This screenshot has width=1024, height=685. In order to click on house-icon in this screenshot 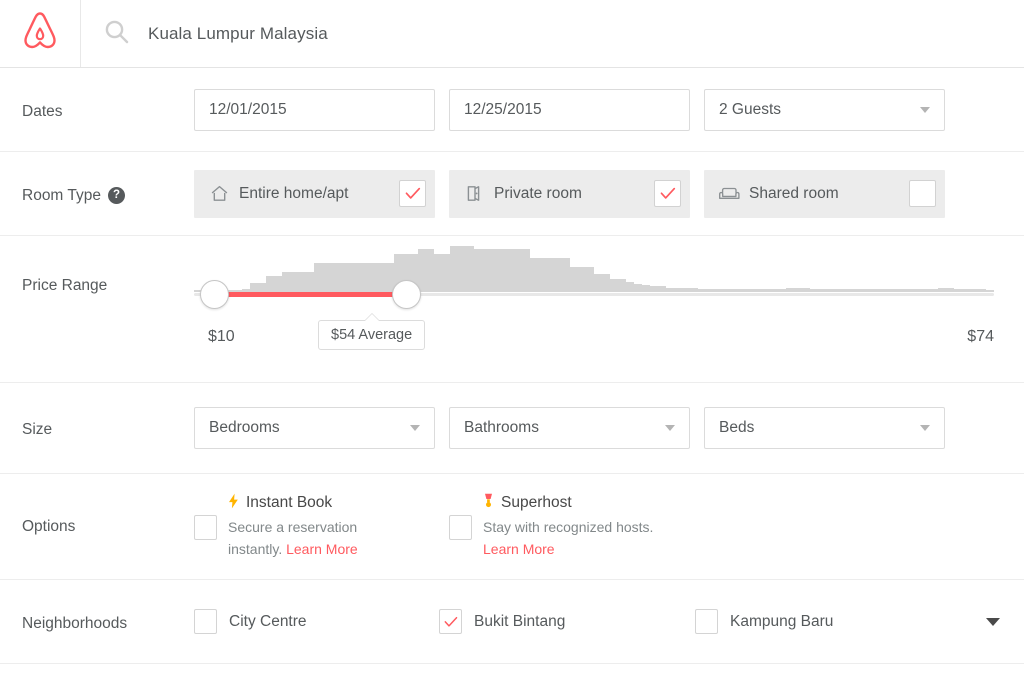, I will do `click(219, 193)`.